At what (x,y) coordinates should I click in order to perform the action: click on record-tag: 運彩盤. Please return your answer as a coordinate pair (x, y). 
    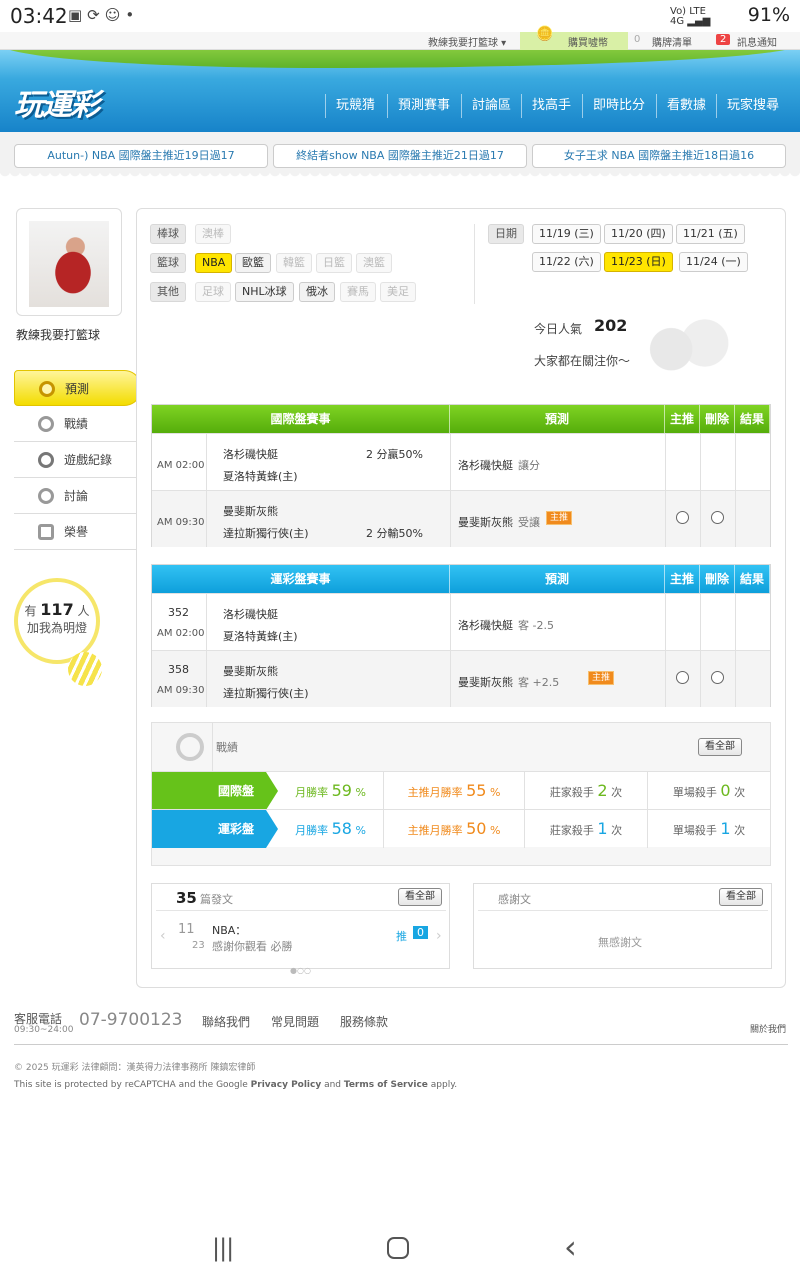
    Looking at the image, I should click on (215, 829).